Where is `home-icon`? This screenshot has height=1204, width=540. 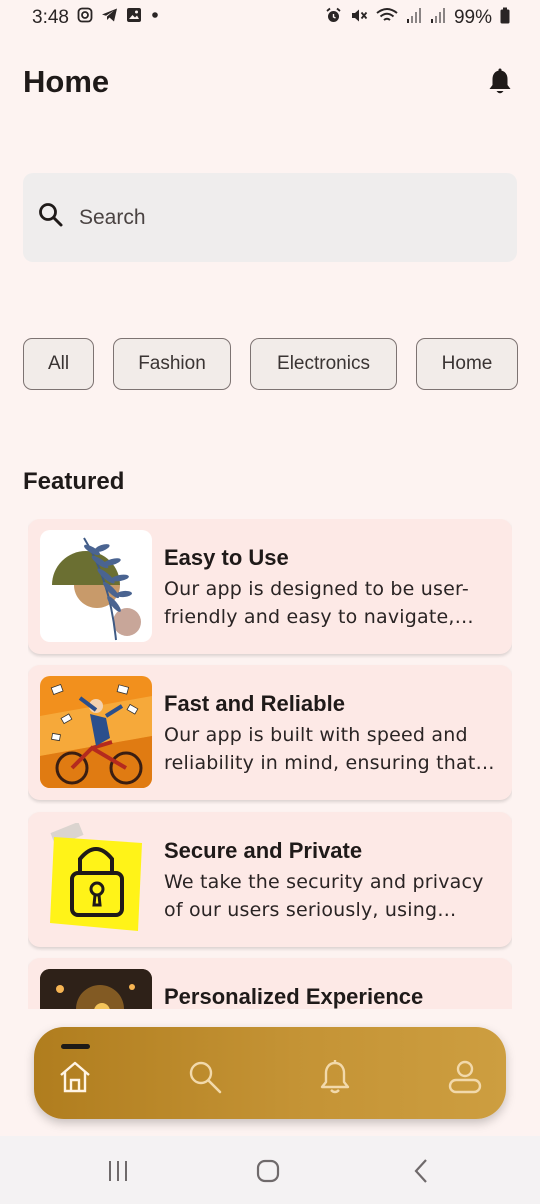 home-icon is located at coordinates (75, 1077).